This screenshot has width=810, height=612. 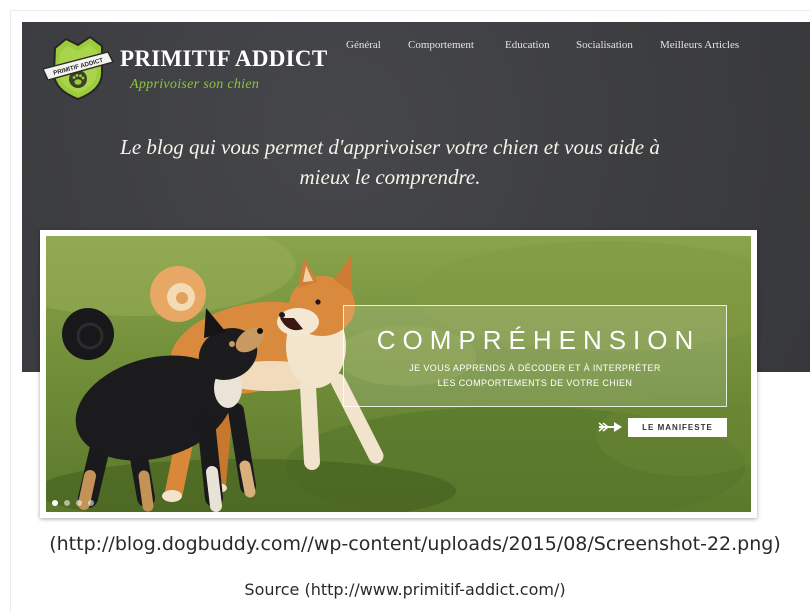 What do you see at coordinates (535, 383) in the screenshot?
I see `slide-text-line-2: LES COMPORTEMENTS DE VOTRE CHIEN` at bounding box center [535, 383].